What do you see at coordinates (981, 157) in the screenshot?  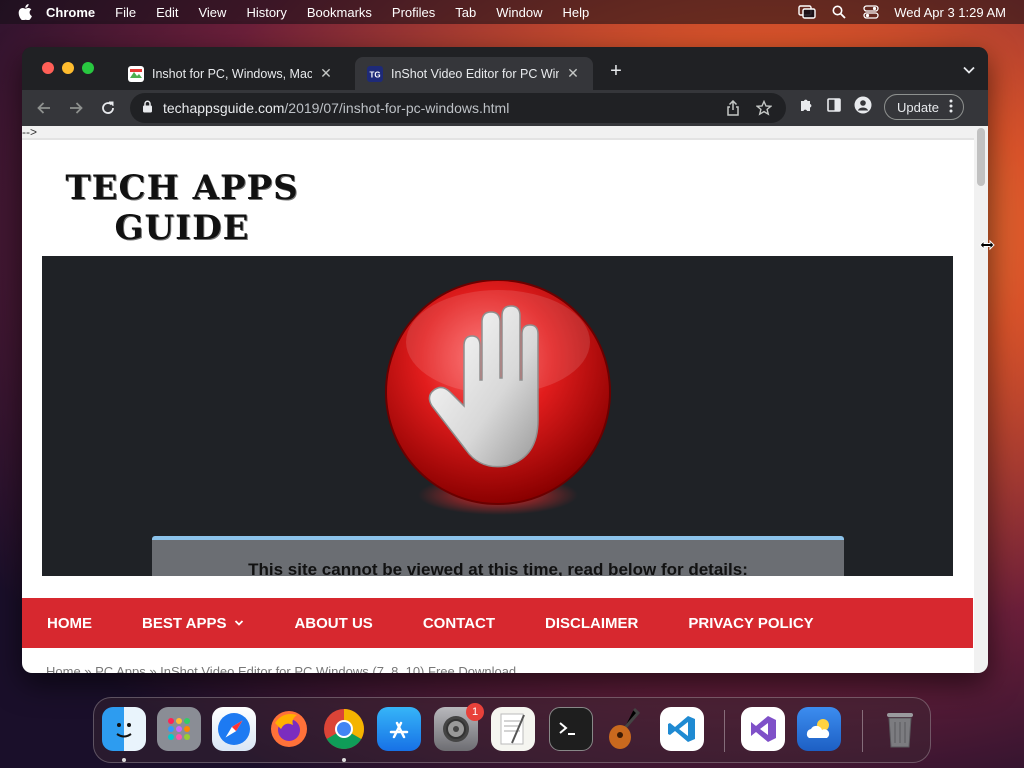 I see `scrollbar-thumb` at bounding box center [981, 157].